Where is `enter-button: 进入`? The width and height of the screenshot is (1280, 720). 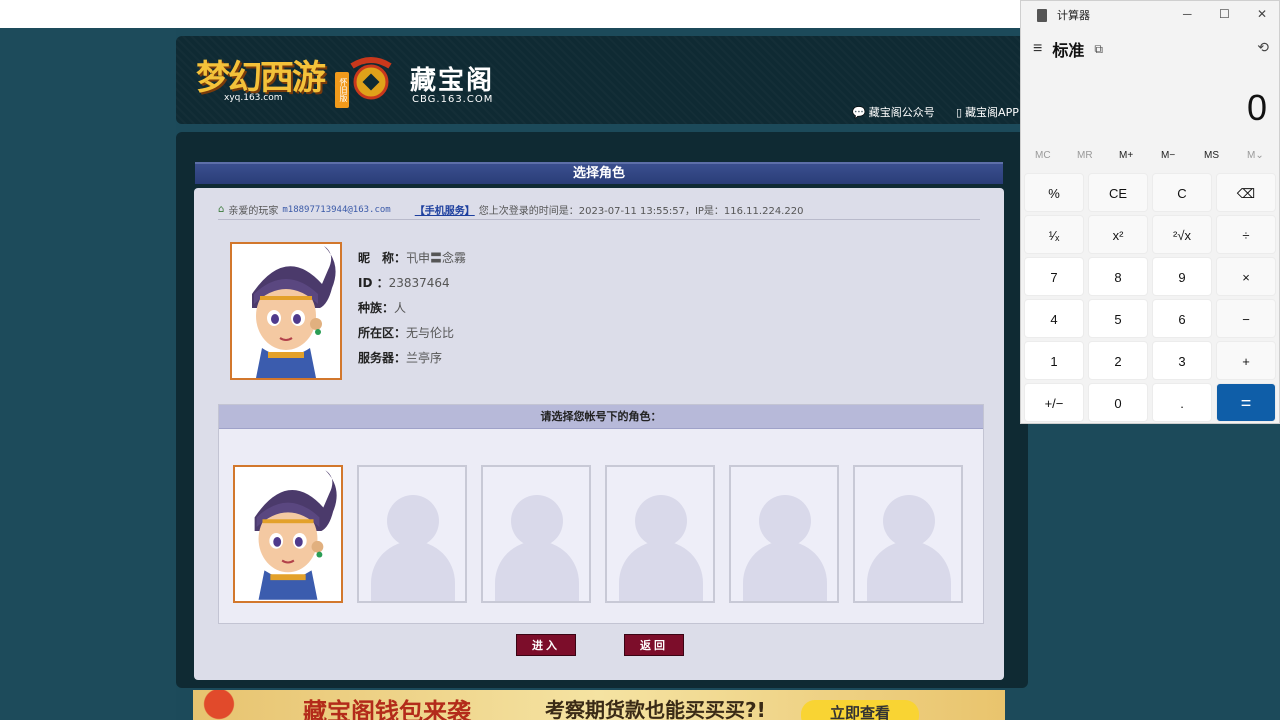
enter-button: 进入 is located at coordinates (546, 645).